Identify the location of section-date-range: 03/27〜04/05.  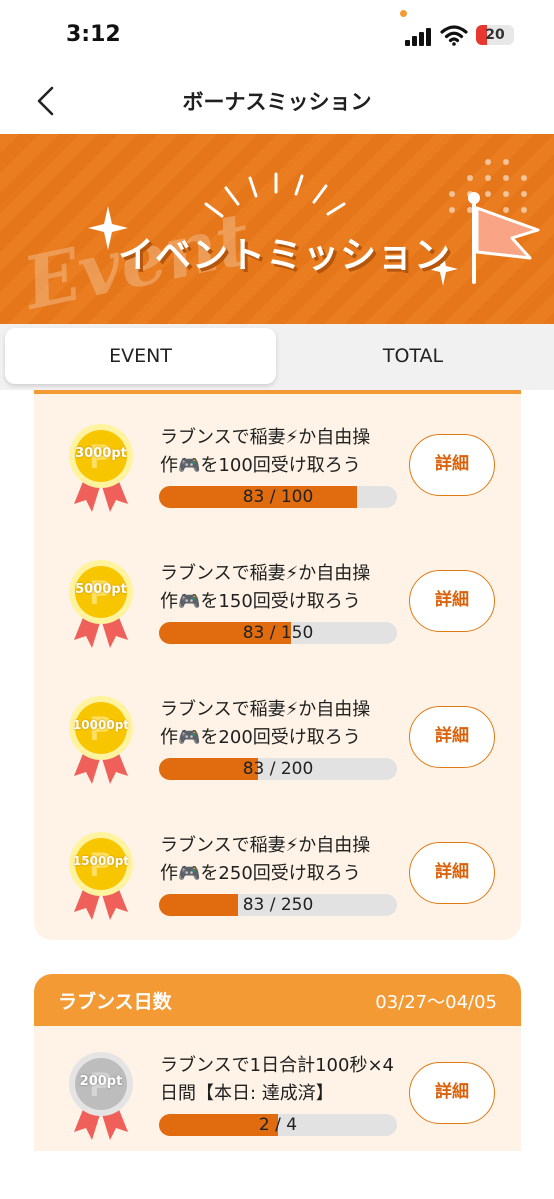
(436, 1002).